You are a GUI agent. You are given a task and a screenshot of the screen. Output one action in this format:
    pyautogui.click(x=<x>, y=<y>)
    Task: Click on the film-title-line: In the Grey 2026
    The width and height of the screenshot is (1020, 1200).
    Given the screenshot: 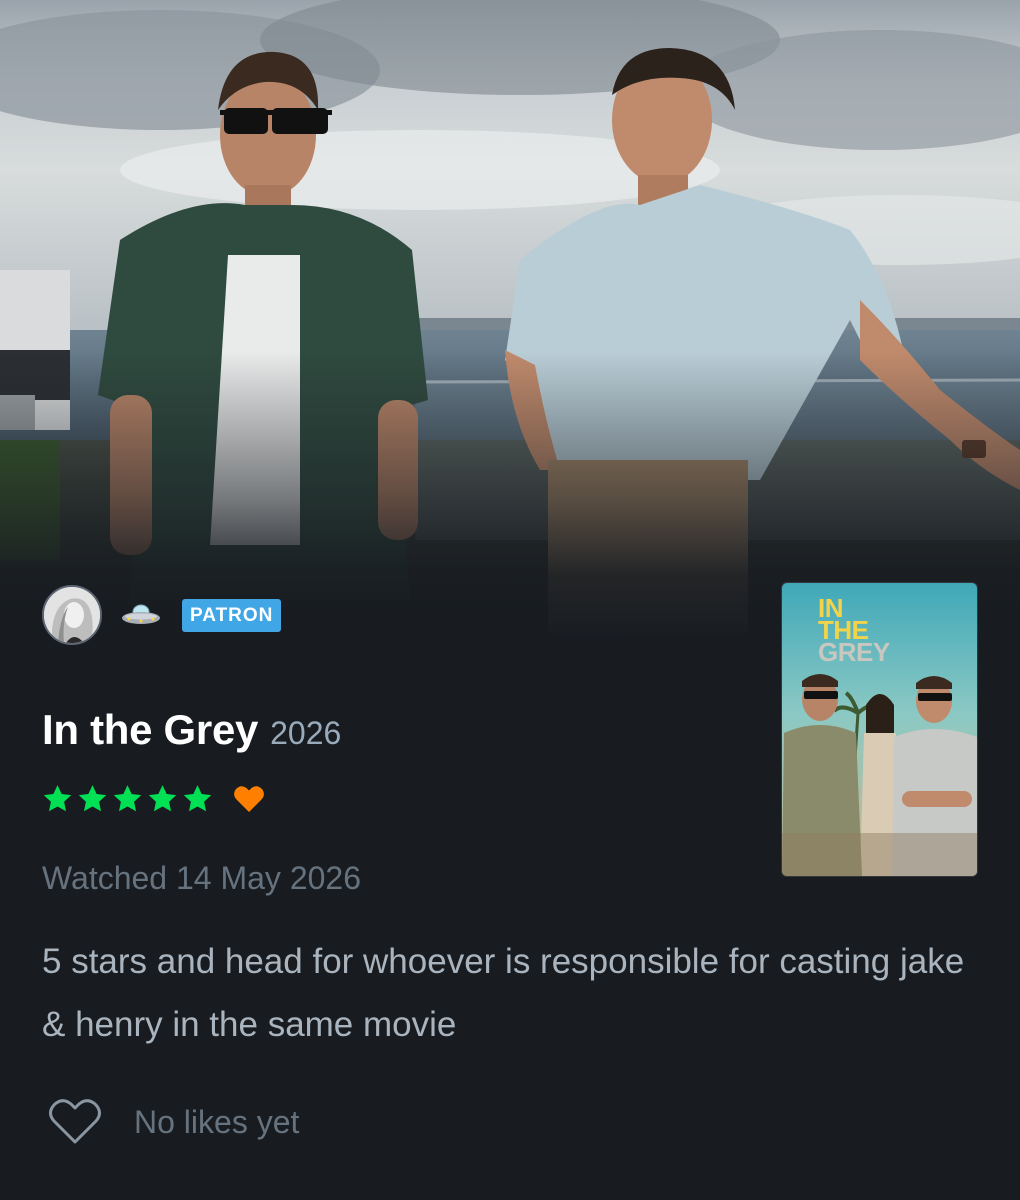 What is the action you would take?
    pyautogui.click(x=191, y=730)
    